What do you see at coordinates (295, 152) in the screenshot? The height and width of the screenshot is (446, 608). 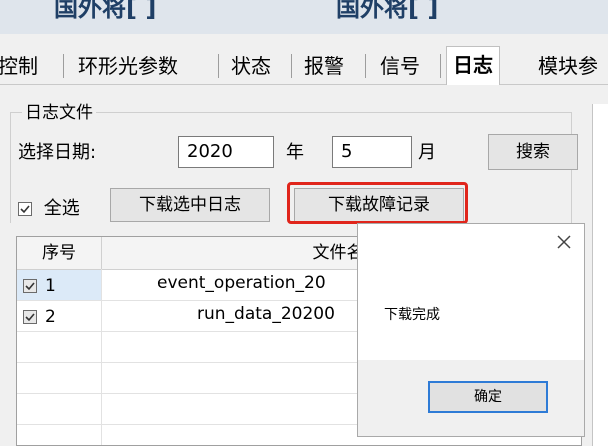 I see `year-unit-label: 年` at bounding box center [295, 152].